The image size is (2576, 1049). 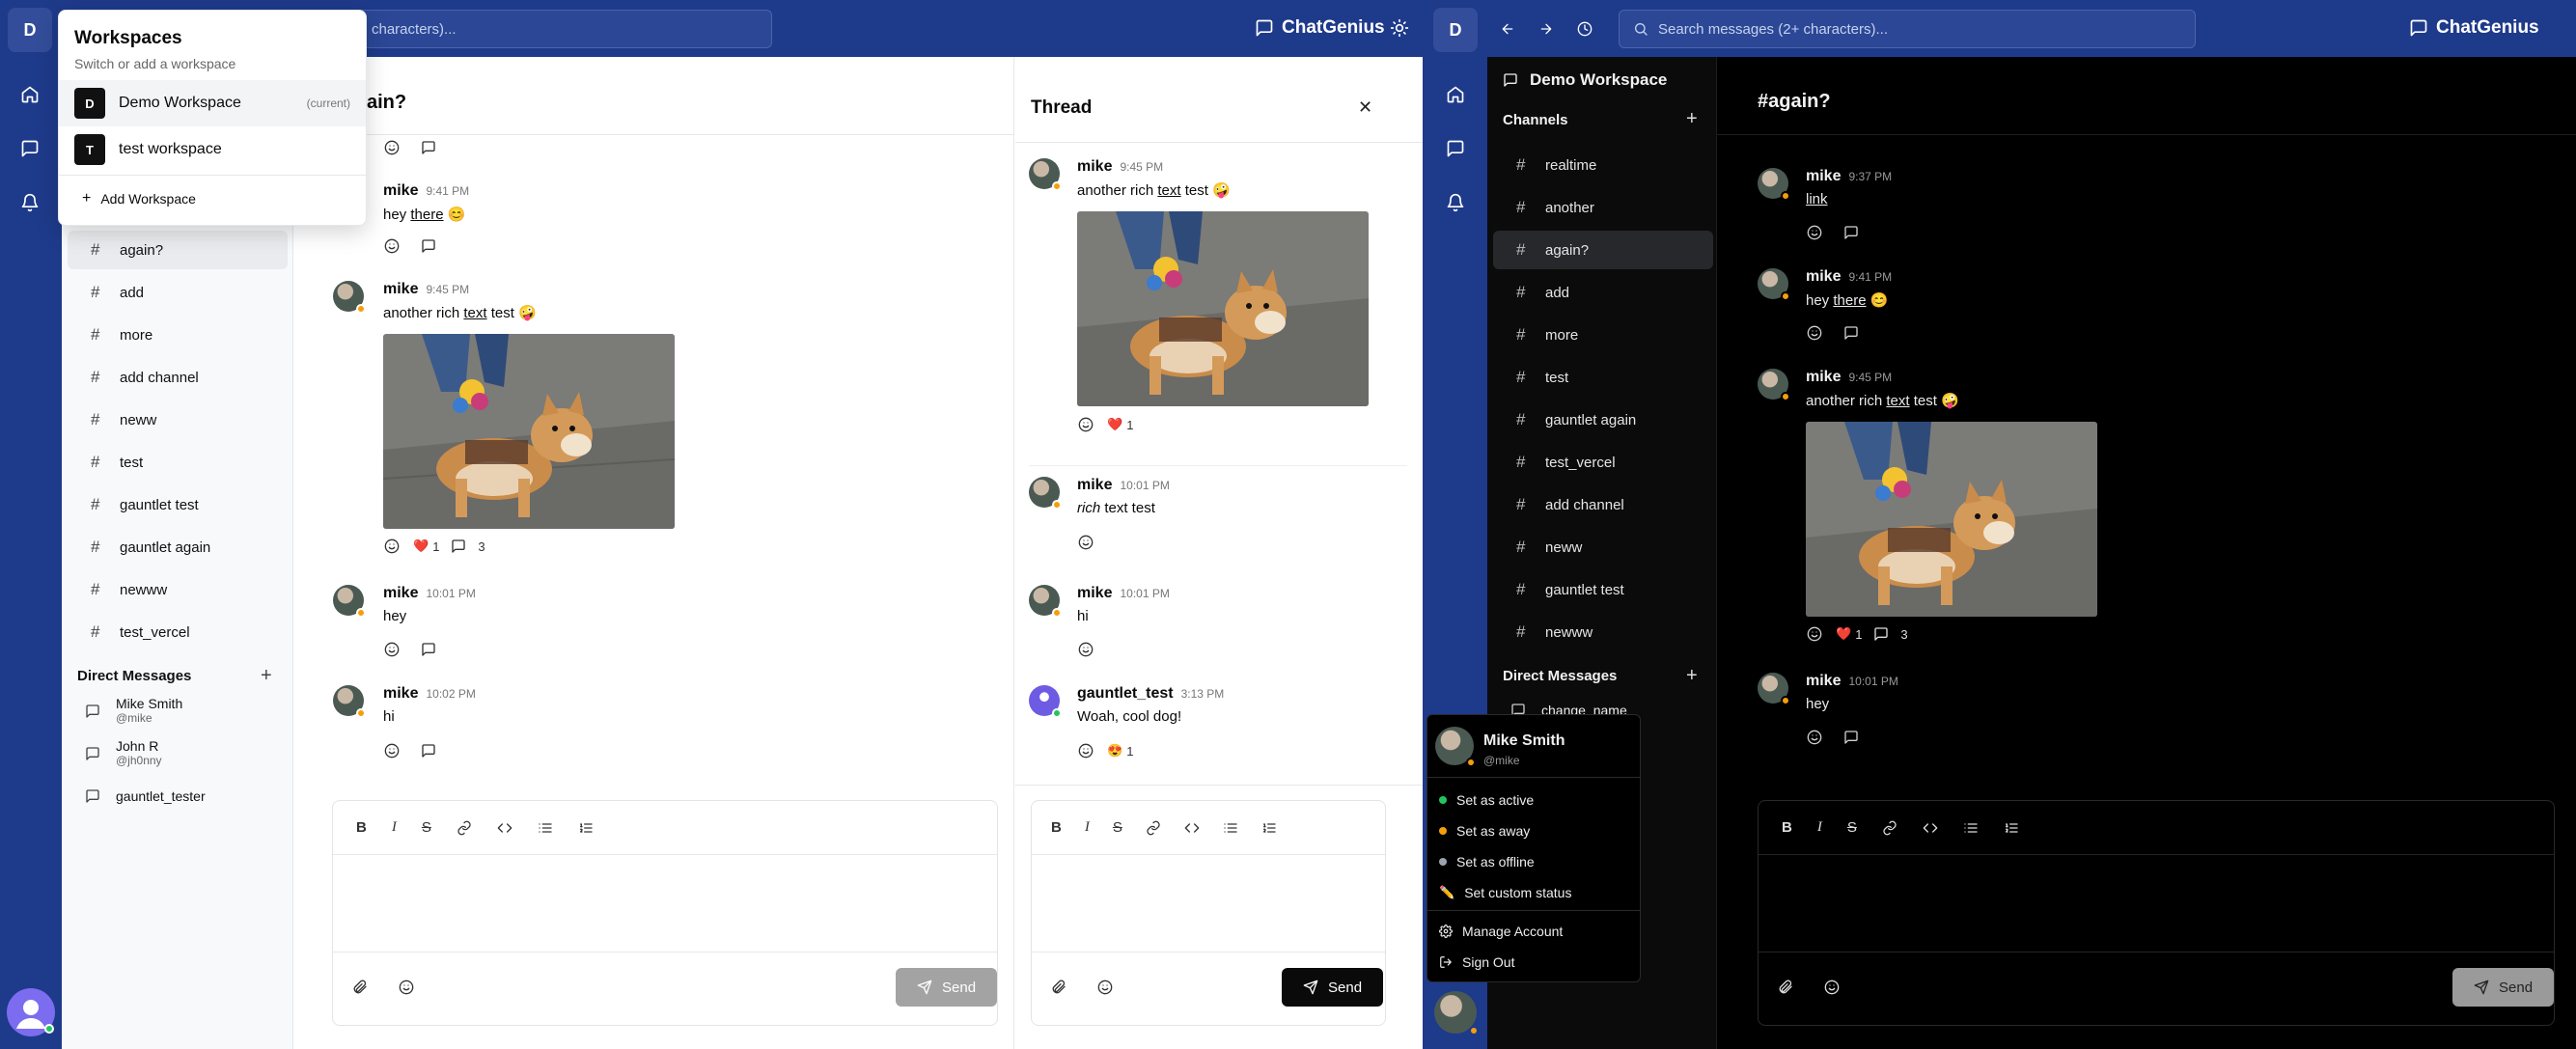 I want to click on manage-account-item: Manage Account, so click(x=1495, y=931).